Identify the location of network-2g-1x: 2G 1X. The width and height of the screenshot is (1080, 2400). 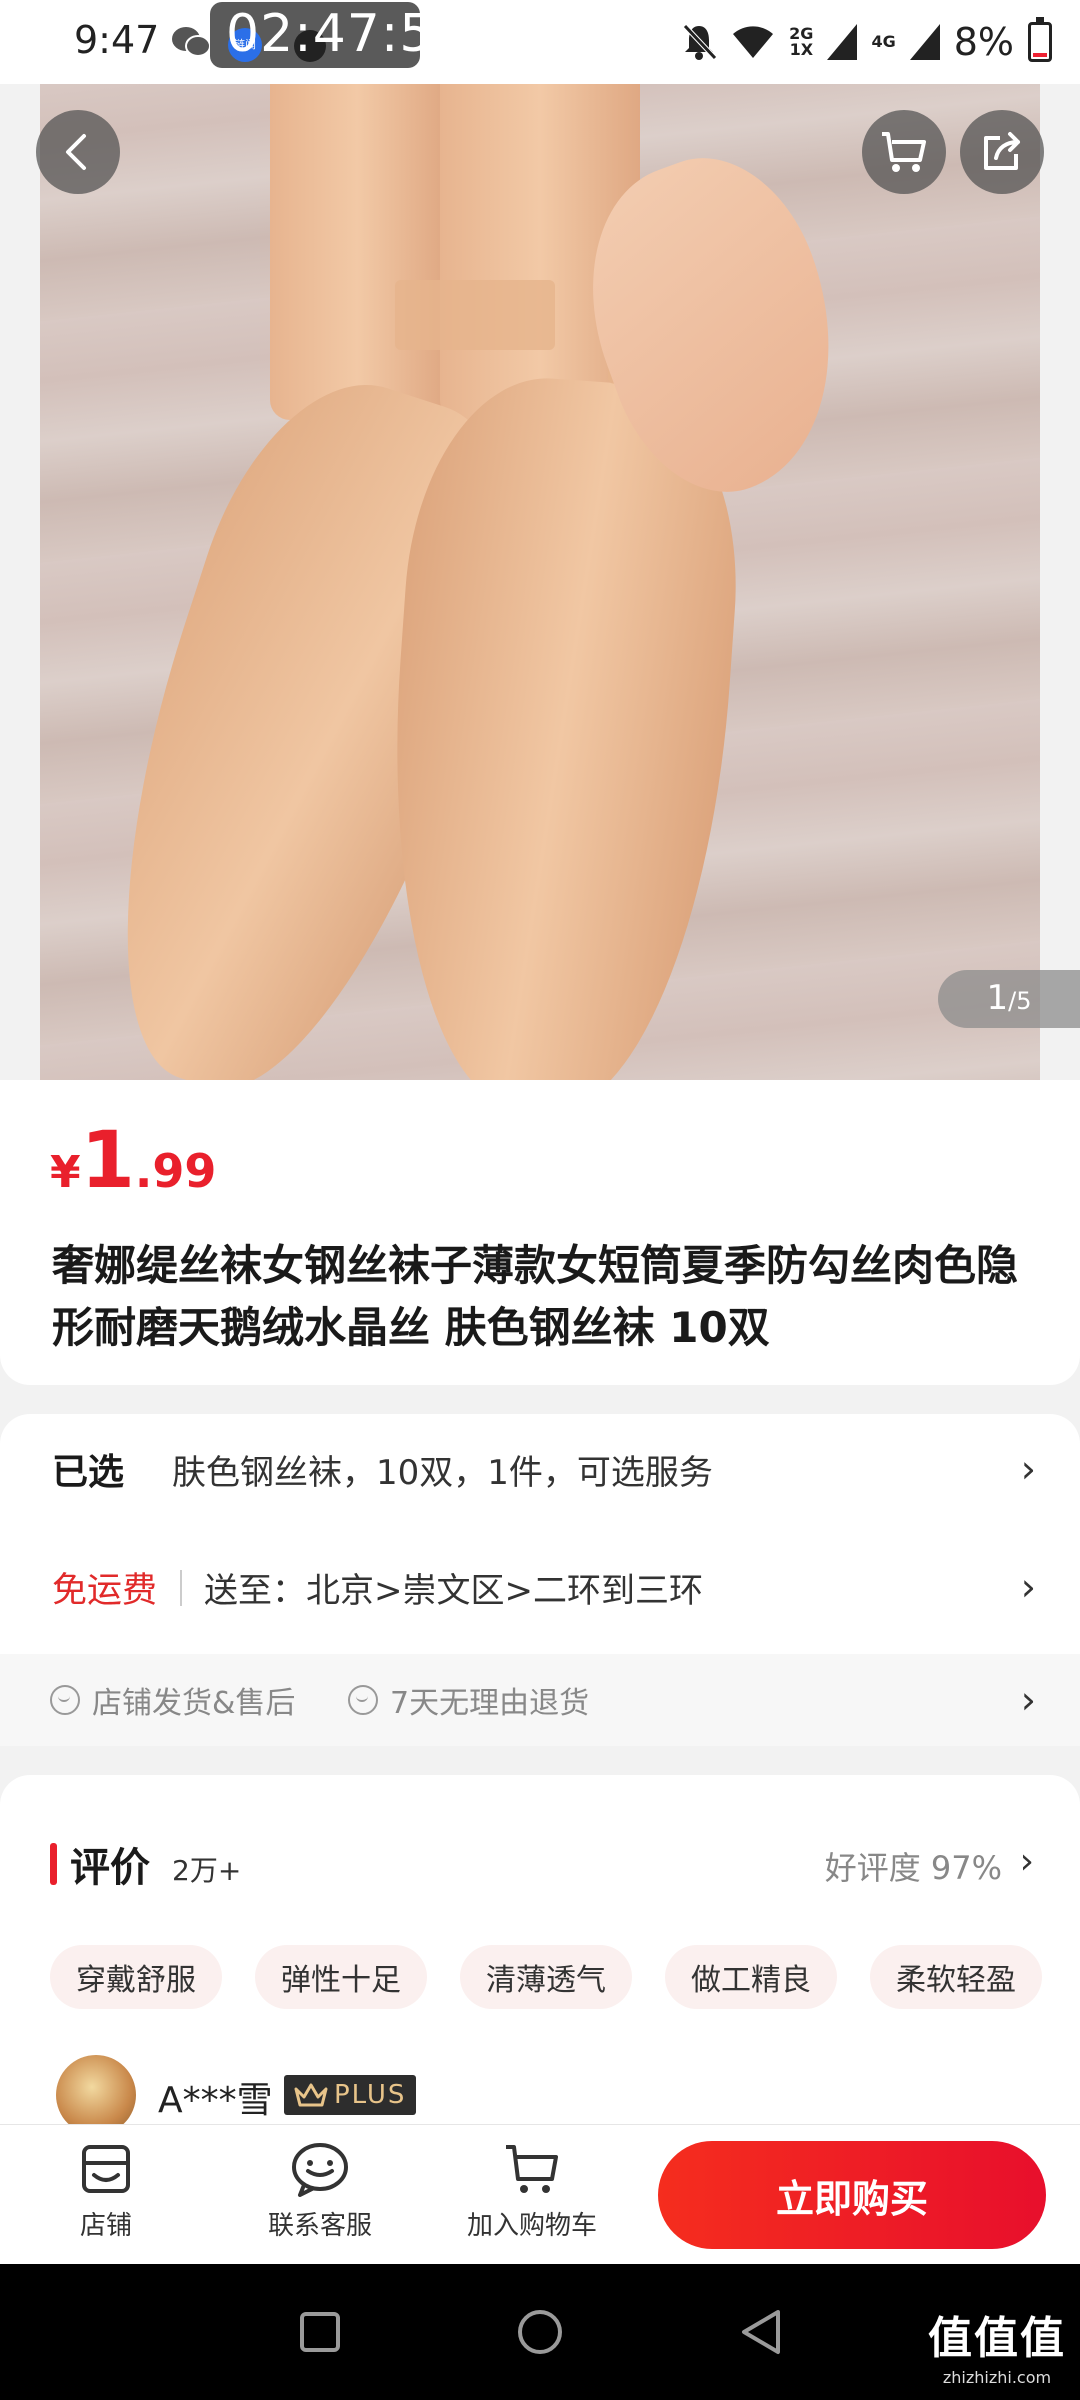
(801, 41).